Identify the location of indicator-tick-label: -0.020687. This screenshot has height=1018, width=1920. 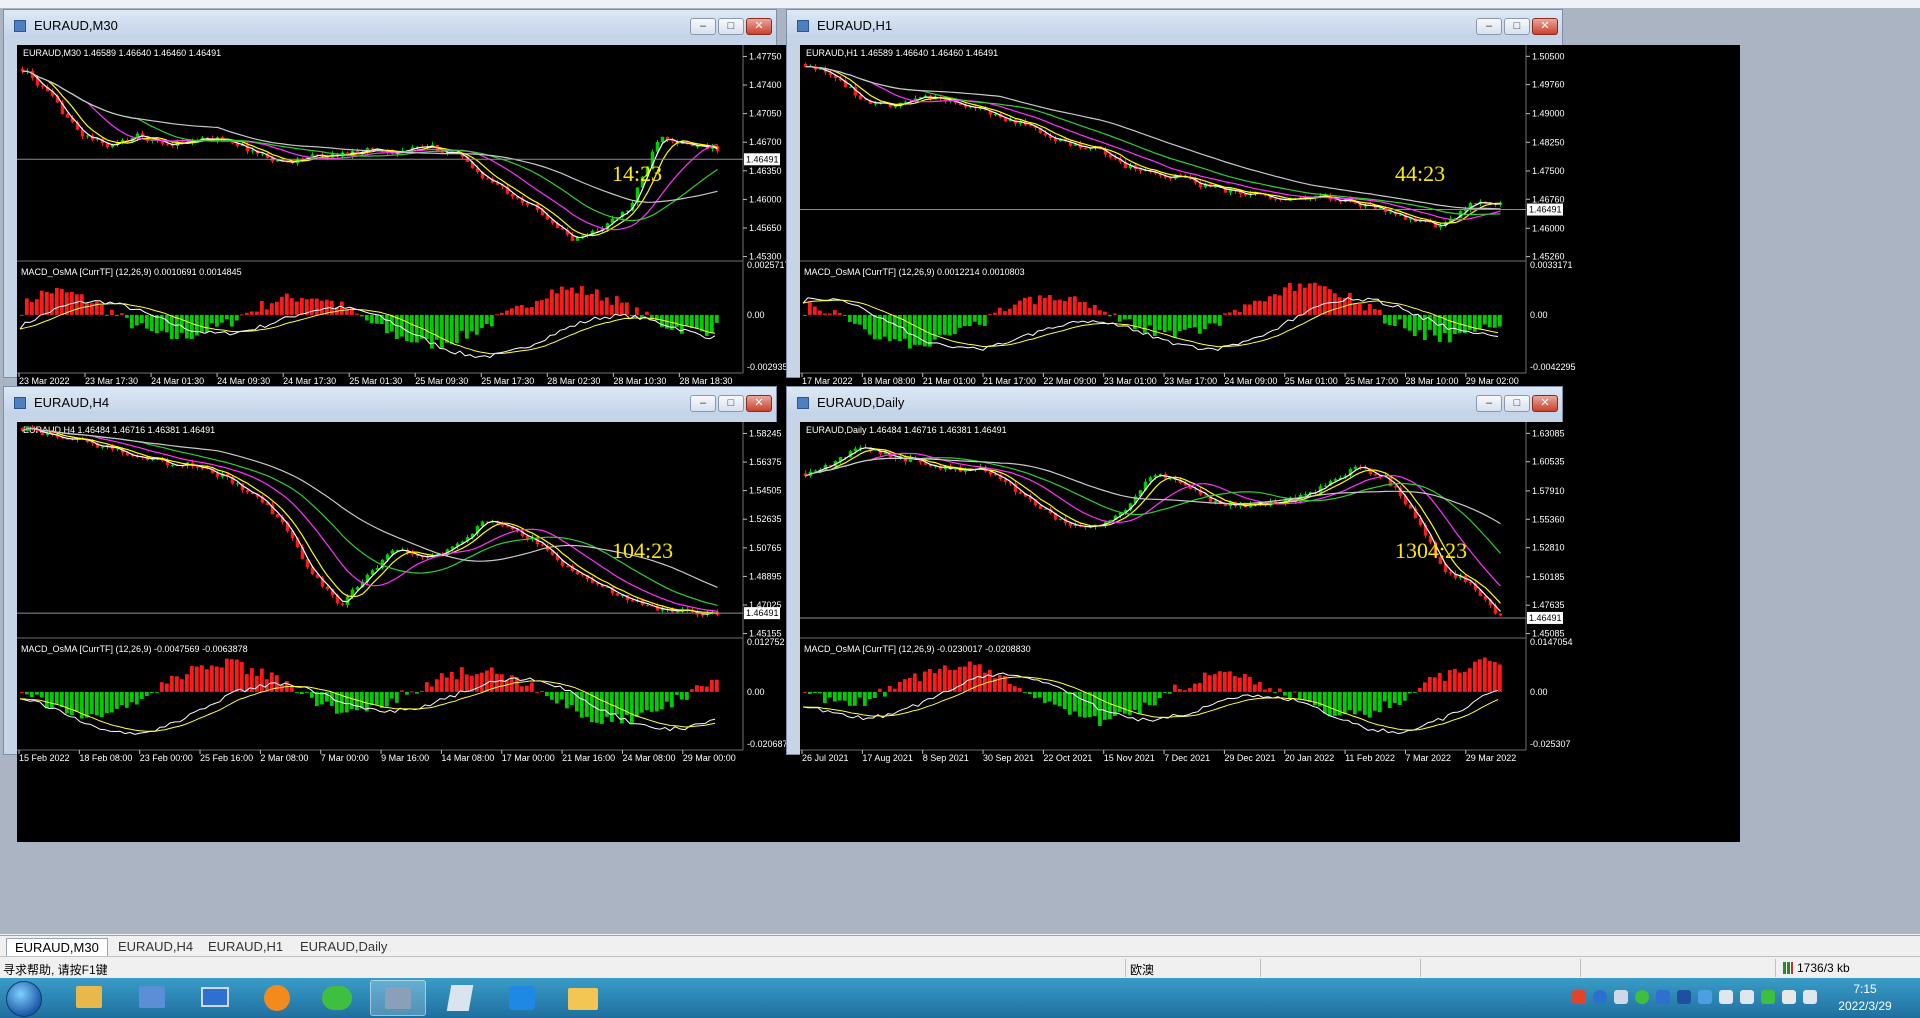
(767, 744).